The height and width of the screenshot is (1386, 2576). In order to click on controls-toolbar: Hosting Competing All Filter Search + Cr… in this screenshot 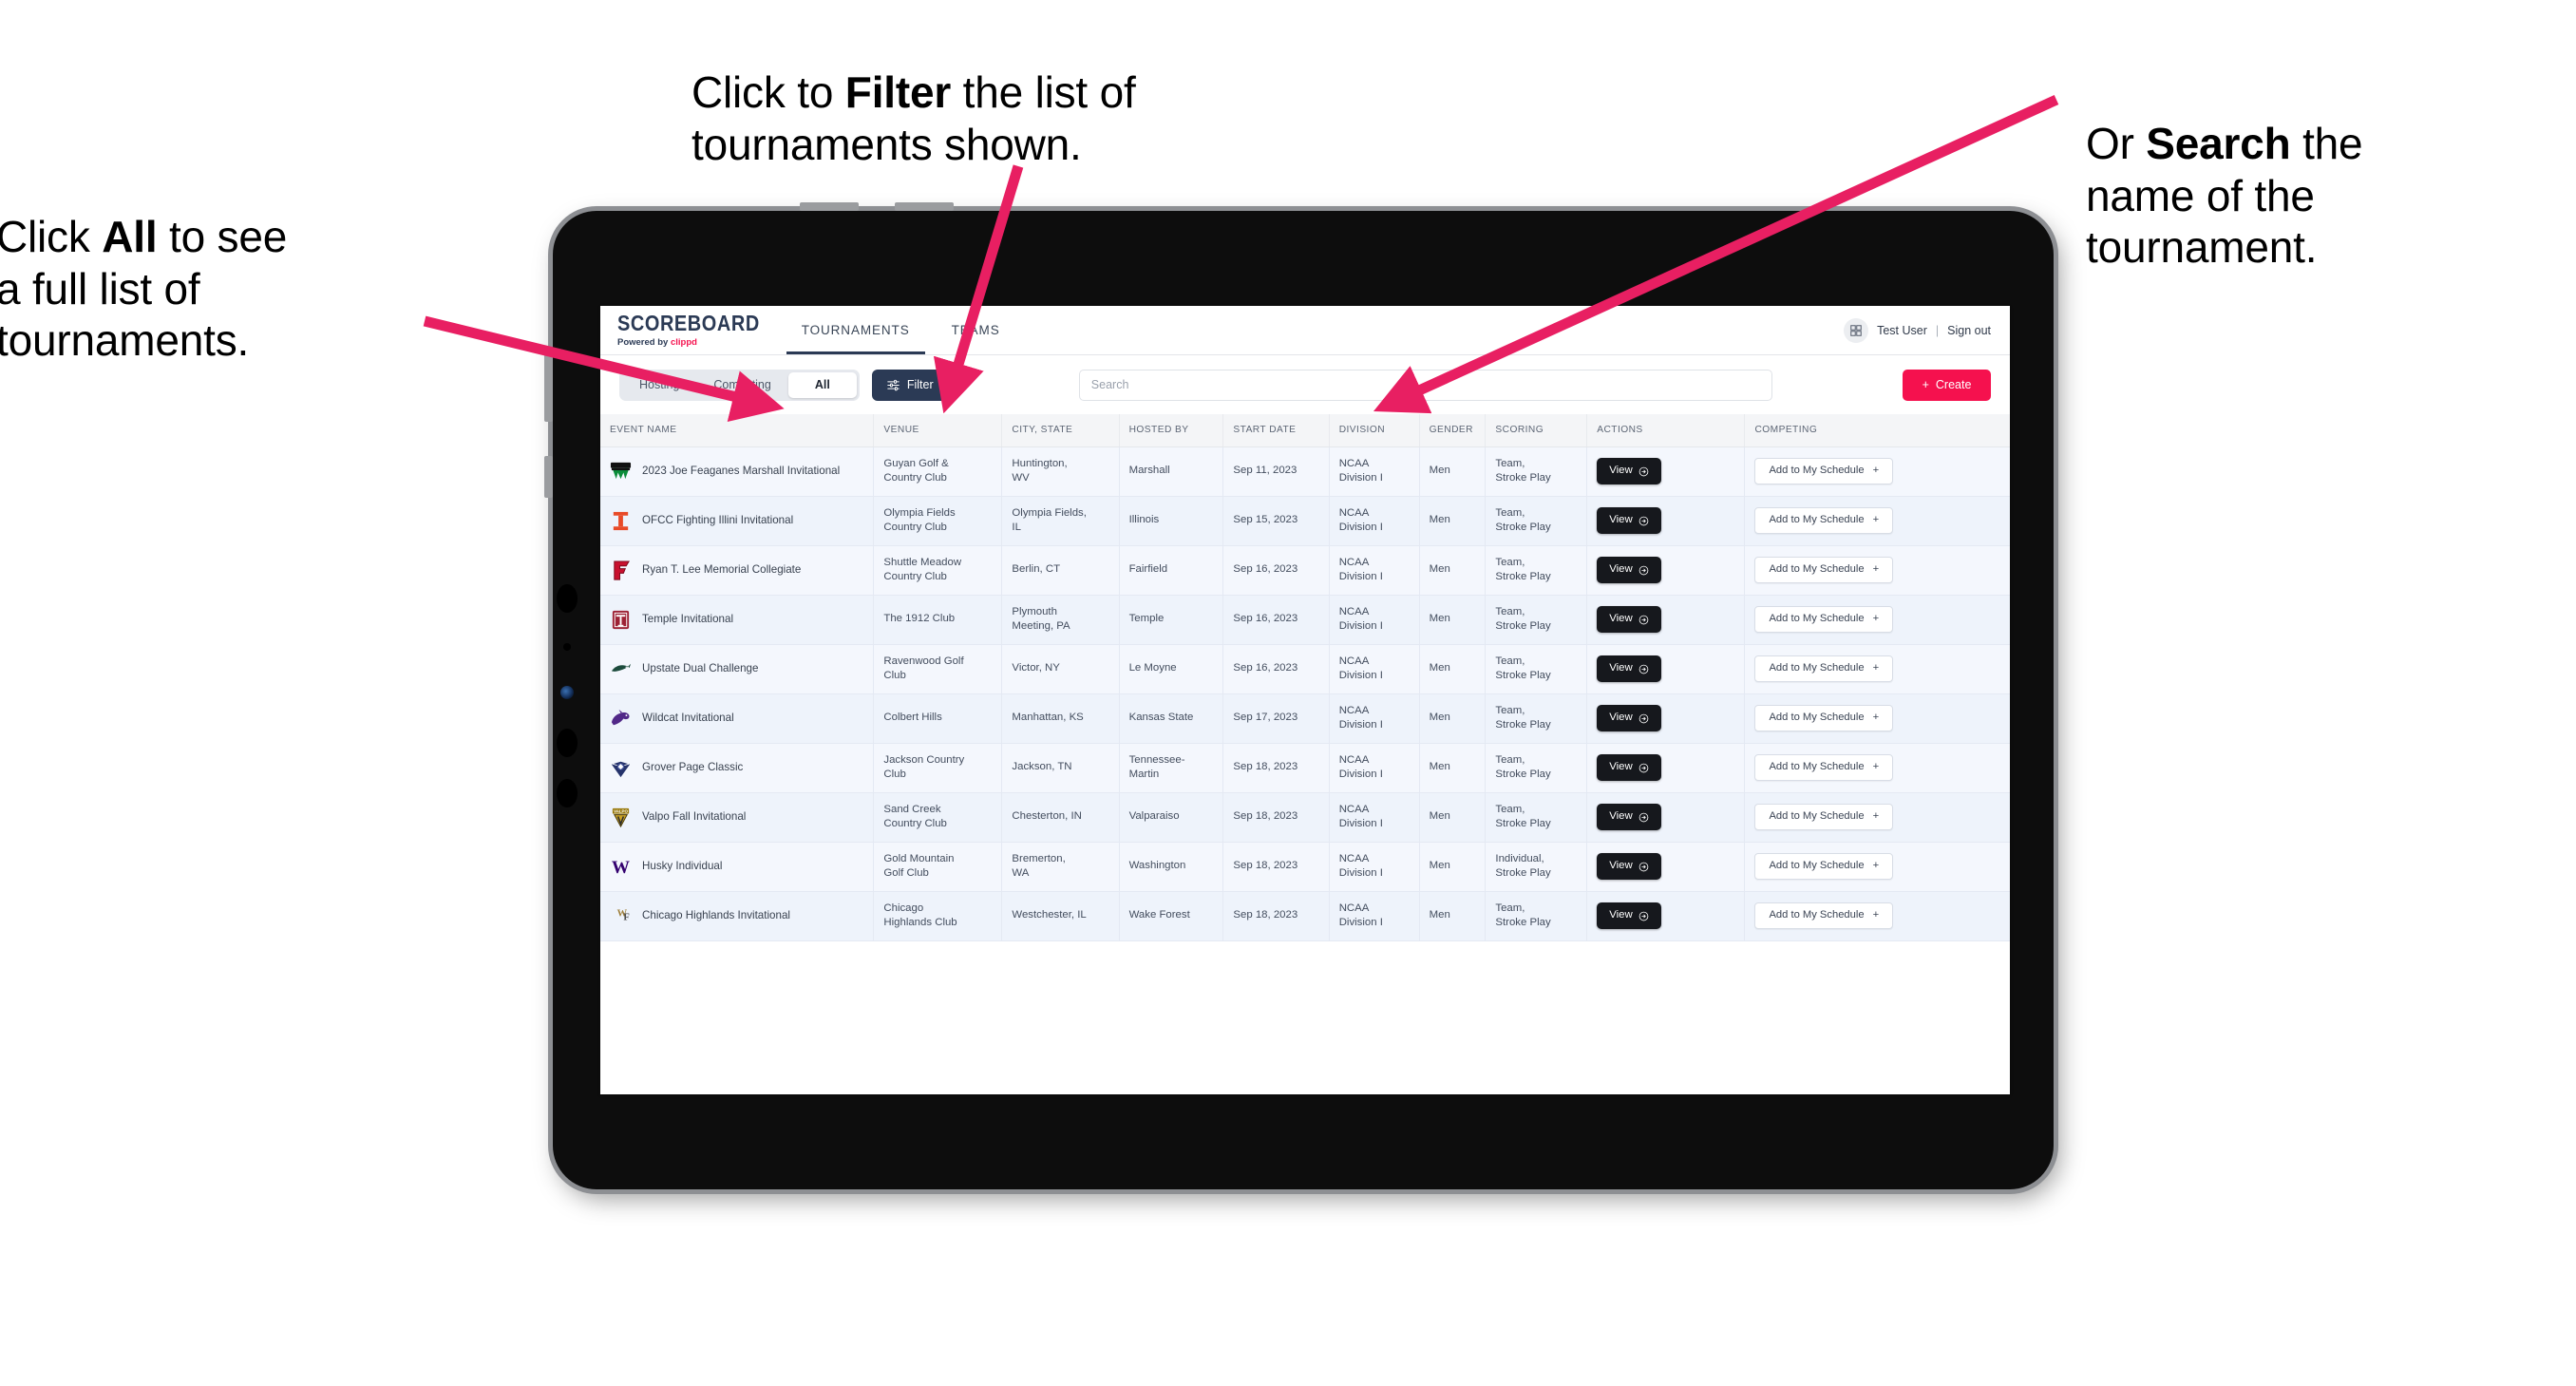, I will do `click(1305, 384)`.